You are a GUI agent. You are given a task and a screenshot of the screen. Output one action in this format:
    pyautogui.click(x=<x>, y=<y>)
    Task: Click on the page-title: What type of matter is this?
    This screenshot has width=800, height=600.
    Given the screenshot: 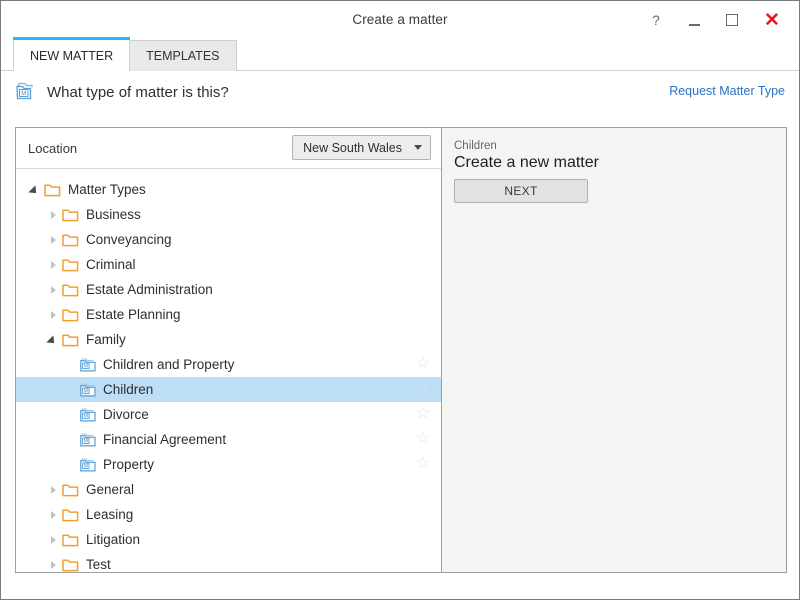 What is the action you would take?
    pyautogui.click(x=138, y=92)
    